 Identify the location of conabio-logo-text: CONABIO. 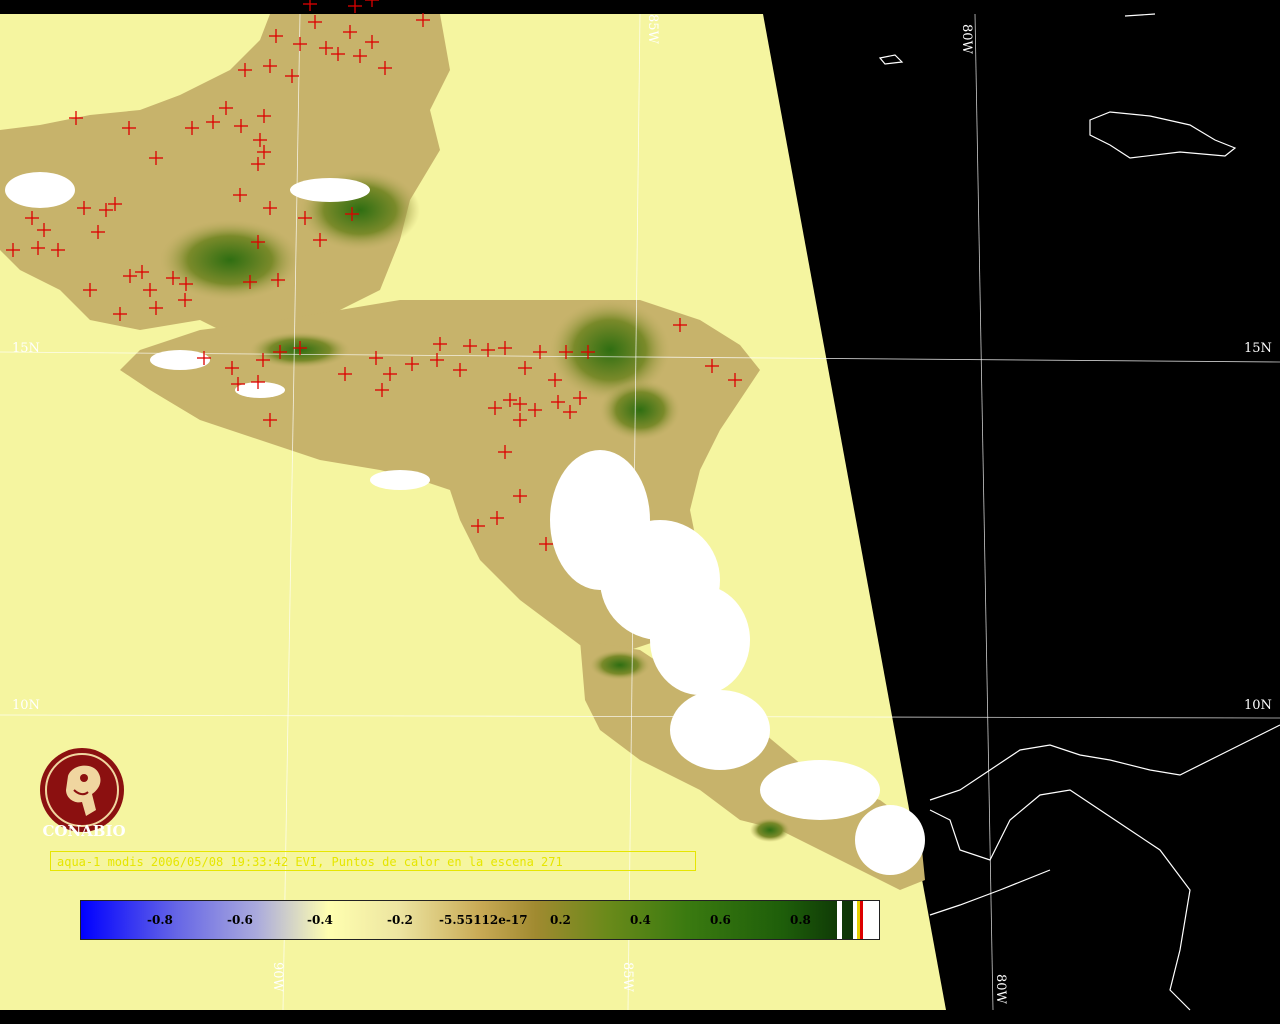
(84, 831).